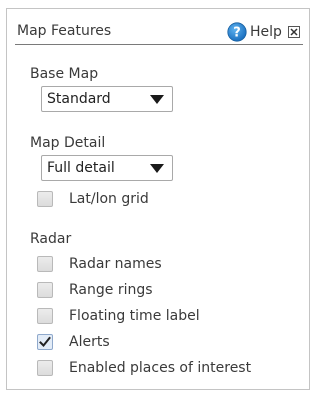 The height and width of the screenshot is (403, 329). I want to click on latlon-grid-option: Lat/lon grid, so click(93, 199).